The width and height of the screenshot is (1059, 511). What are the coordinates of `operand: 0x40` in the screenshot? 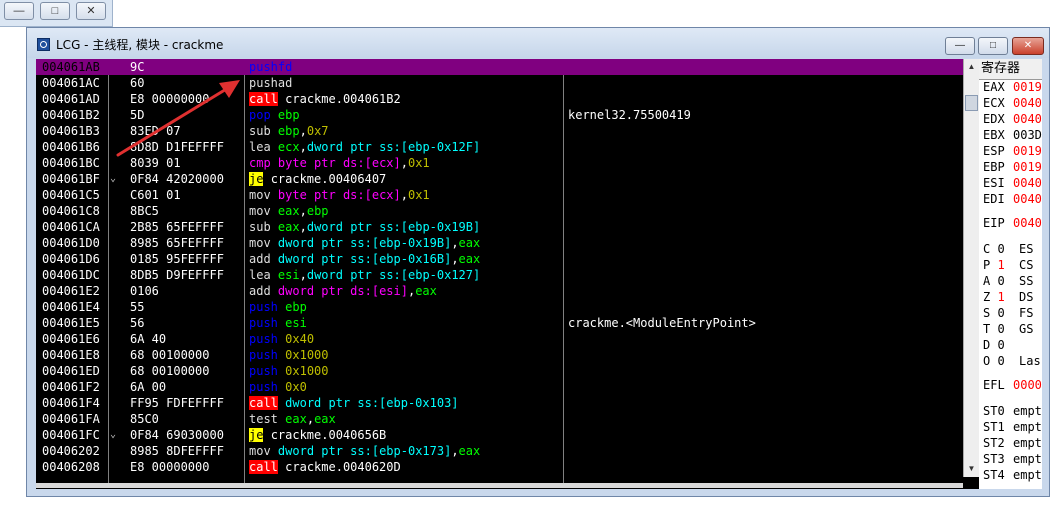 It's located at (300, 339).